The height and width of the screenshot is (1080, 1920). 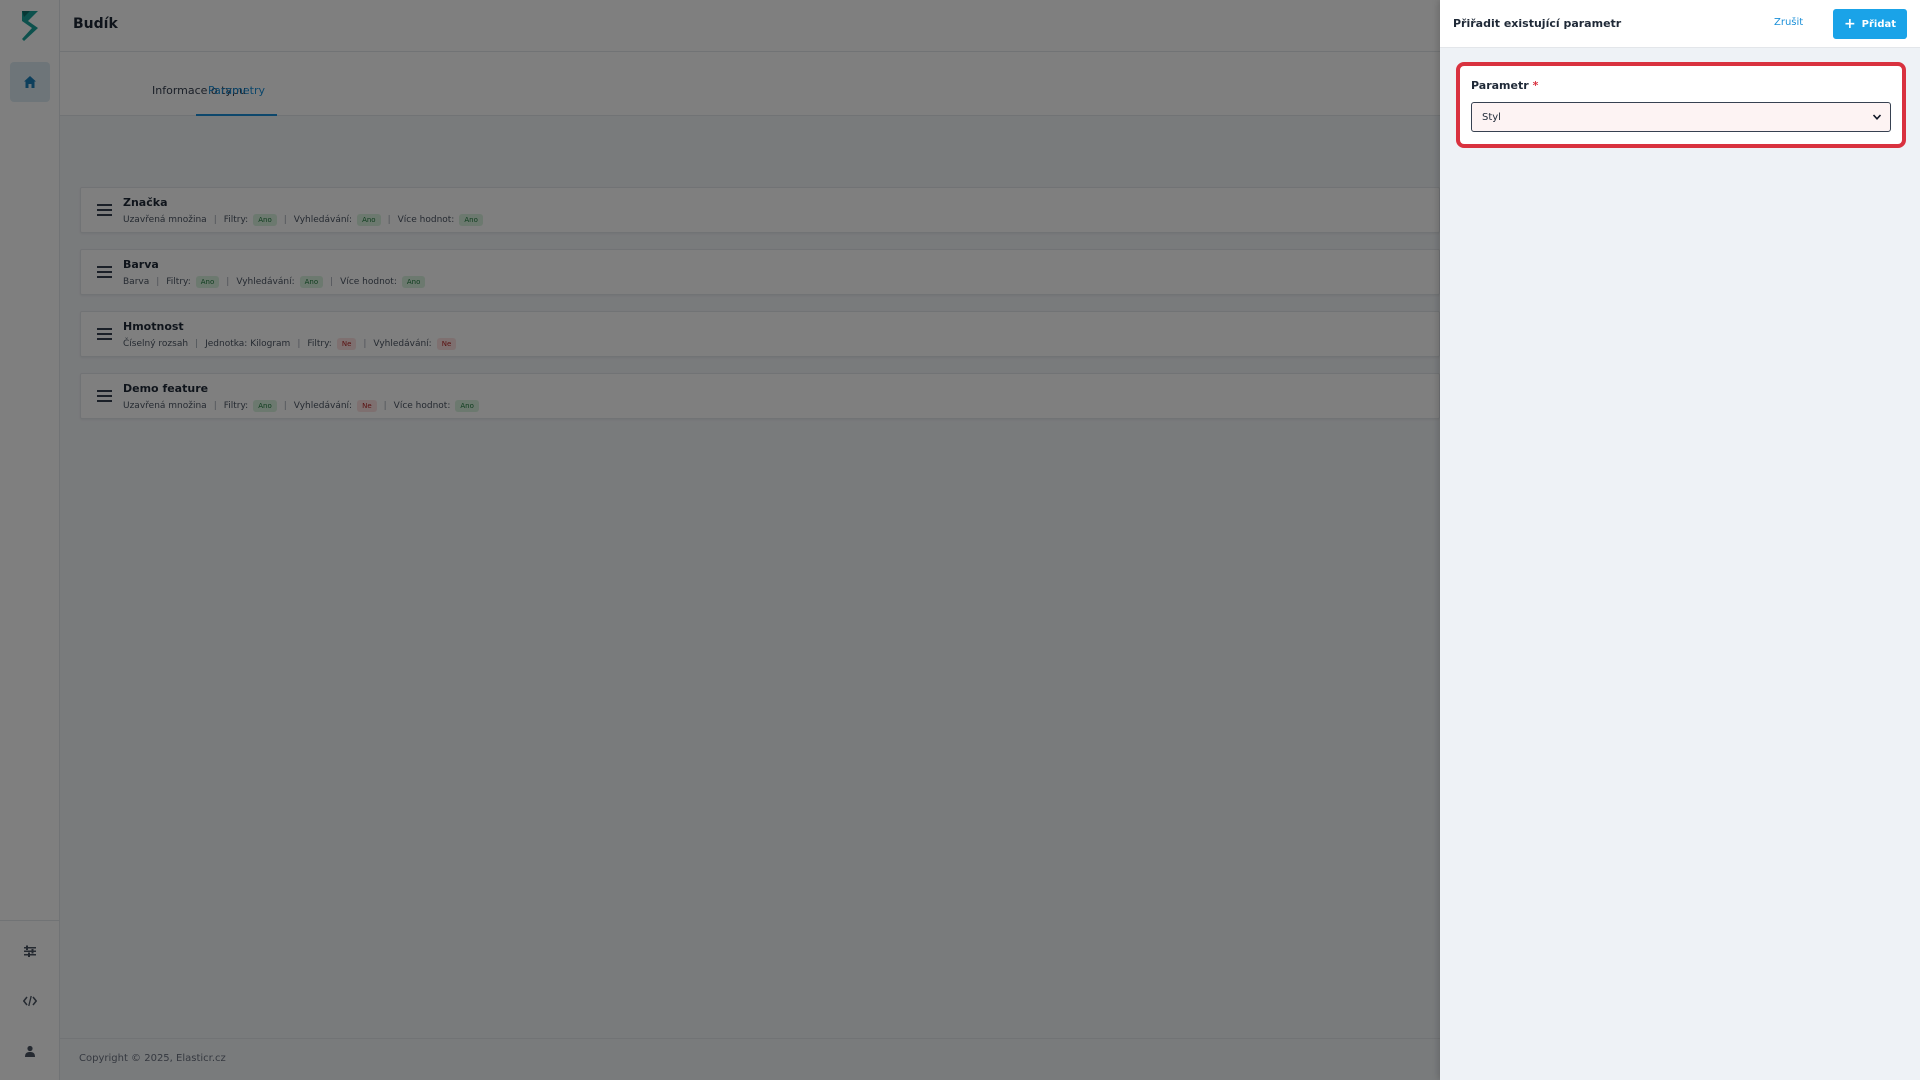 I want to click on parameter-field-card: Parametr * Styl, so click(x=1681, y=105).